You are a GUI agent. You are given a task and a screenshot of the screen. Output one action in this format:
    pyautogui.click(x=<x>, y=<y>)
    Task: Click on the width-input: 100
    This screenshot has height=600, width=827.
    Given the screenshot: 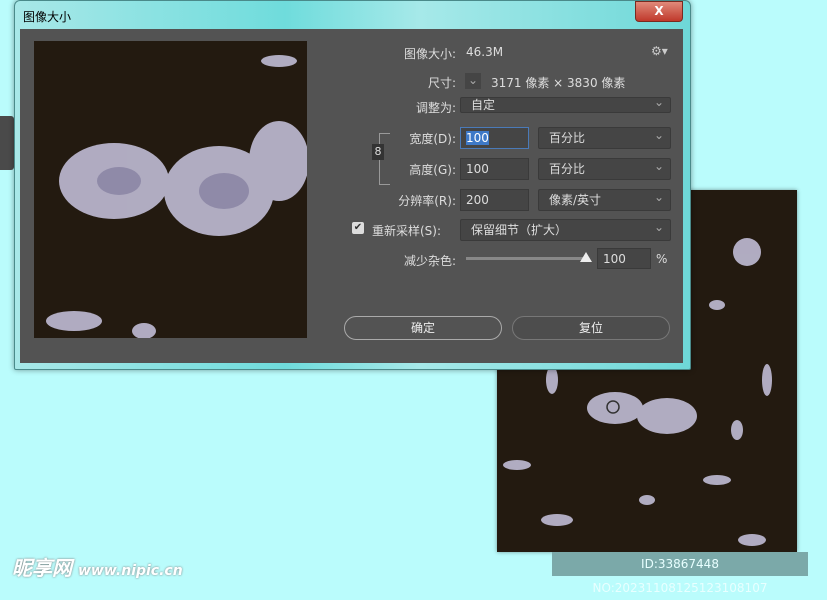 What is the action you would take?
    pyautogui.click(x=494, y=138)
    